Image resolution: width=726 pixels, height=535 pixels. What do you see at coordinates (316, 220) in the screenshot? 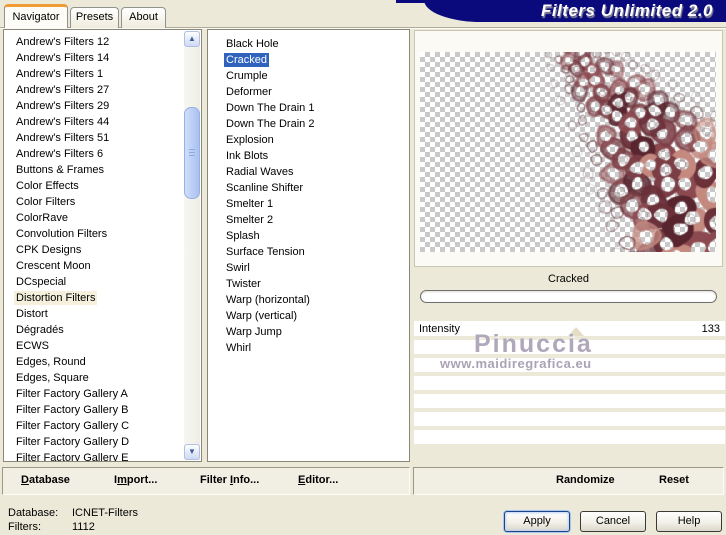
I see `filter-list-item: Smelter 2` at bounding box center [316, 220].